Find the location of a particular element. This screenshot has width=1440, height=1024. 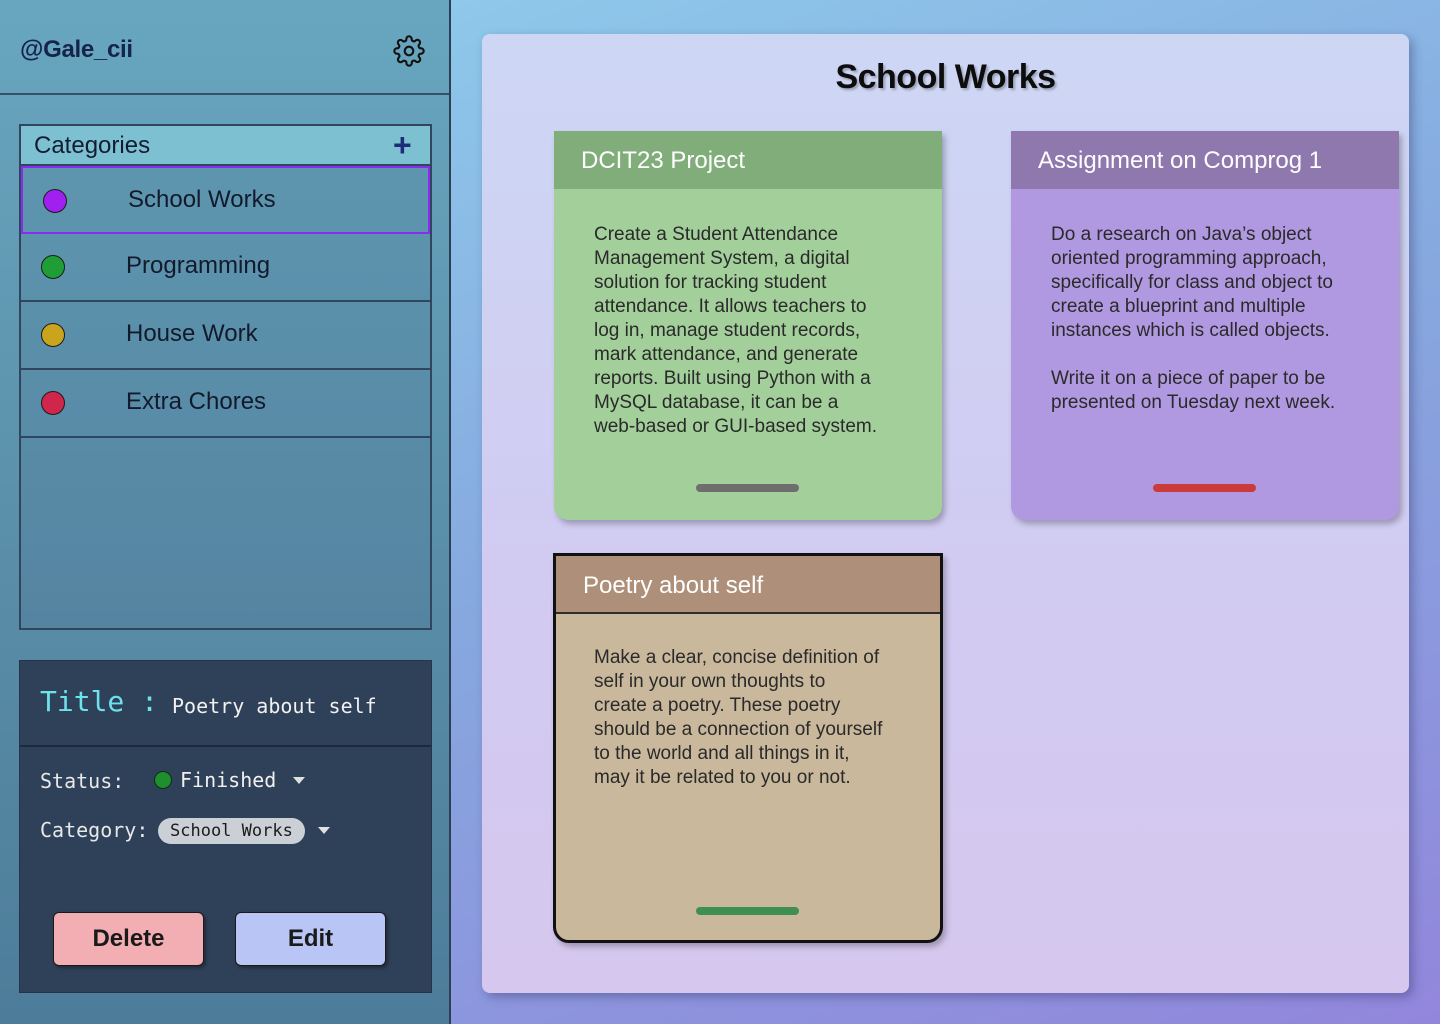

category-item-house-work: House Work is located at coordinates (225, 336).